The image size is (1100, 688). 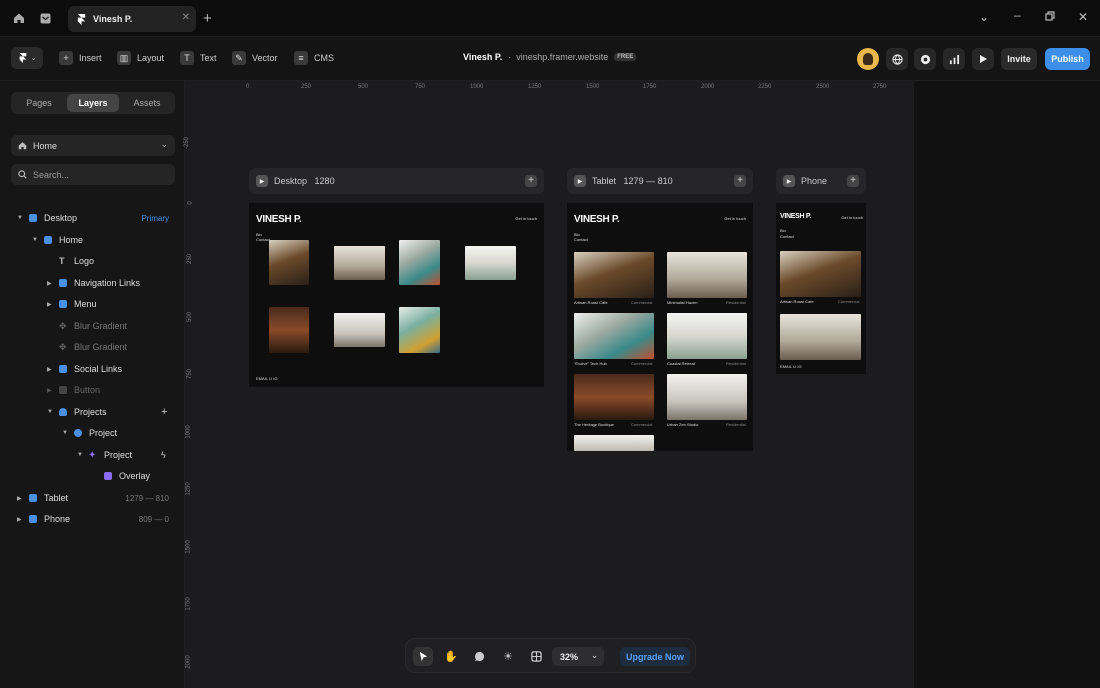 I want to click on vector-button: ✎ Vector, so click(x=255, y=58).